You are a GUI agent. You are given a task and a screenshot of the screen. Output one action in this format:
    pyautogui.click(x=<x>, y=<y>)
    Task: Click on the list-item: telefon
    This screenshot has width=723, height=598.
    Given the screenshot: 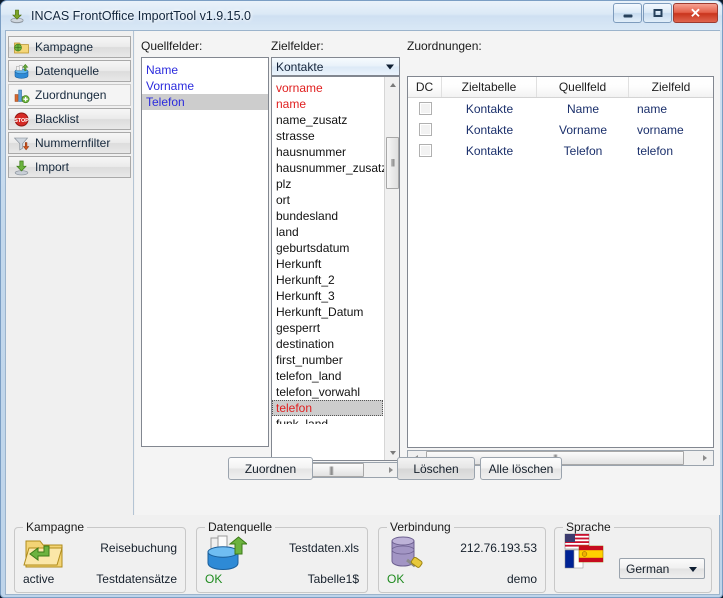 What is the action you would take?
    pyautogui.click(x=327, y=408)
    